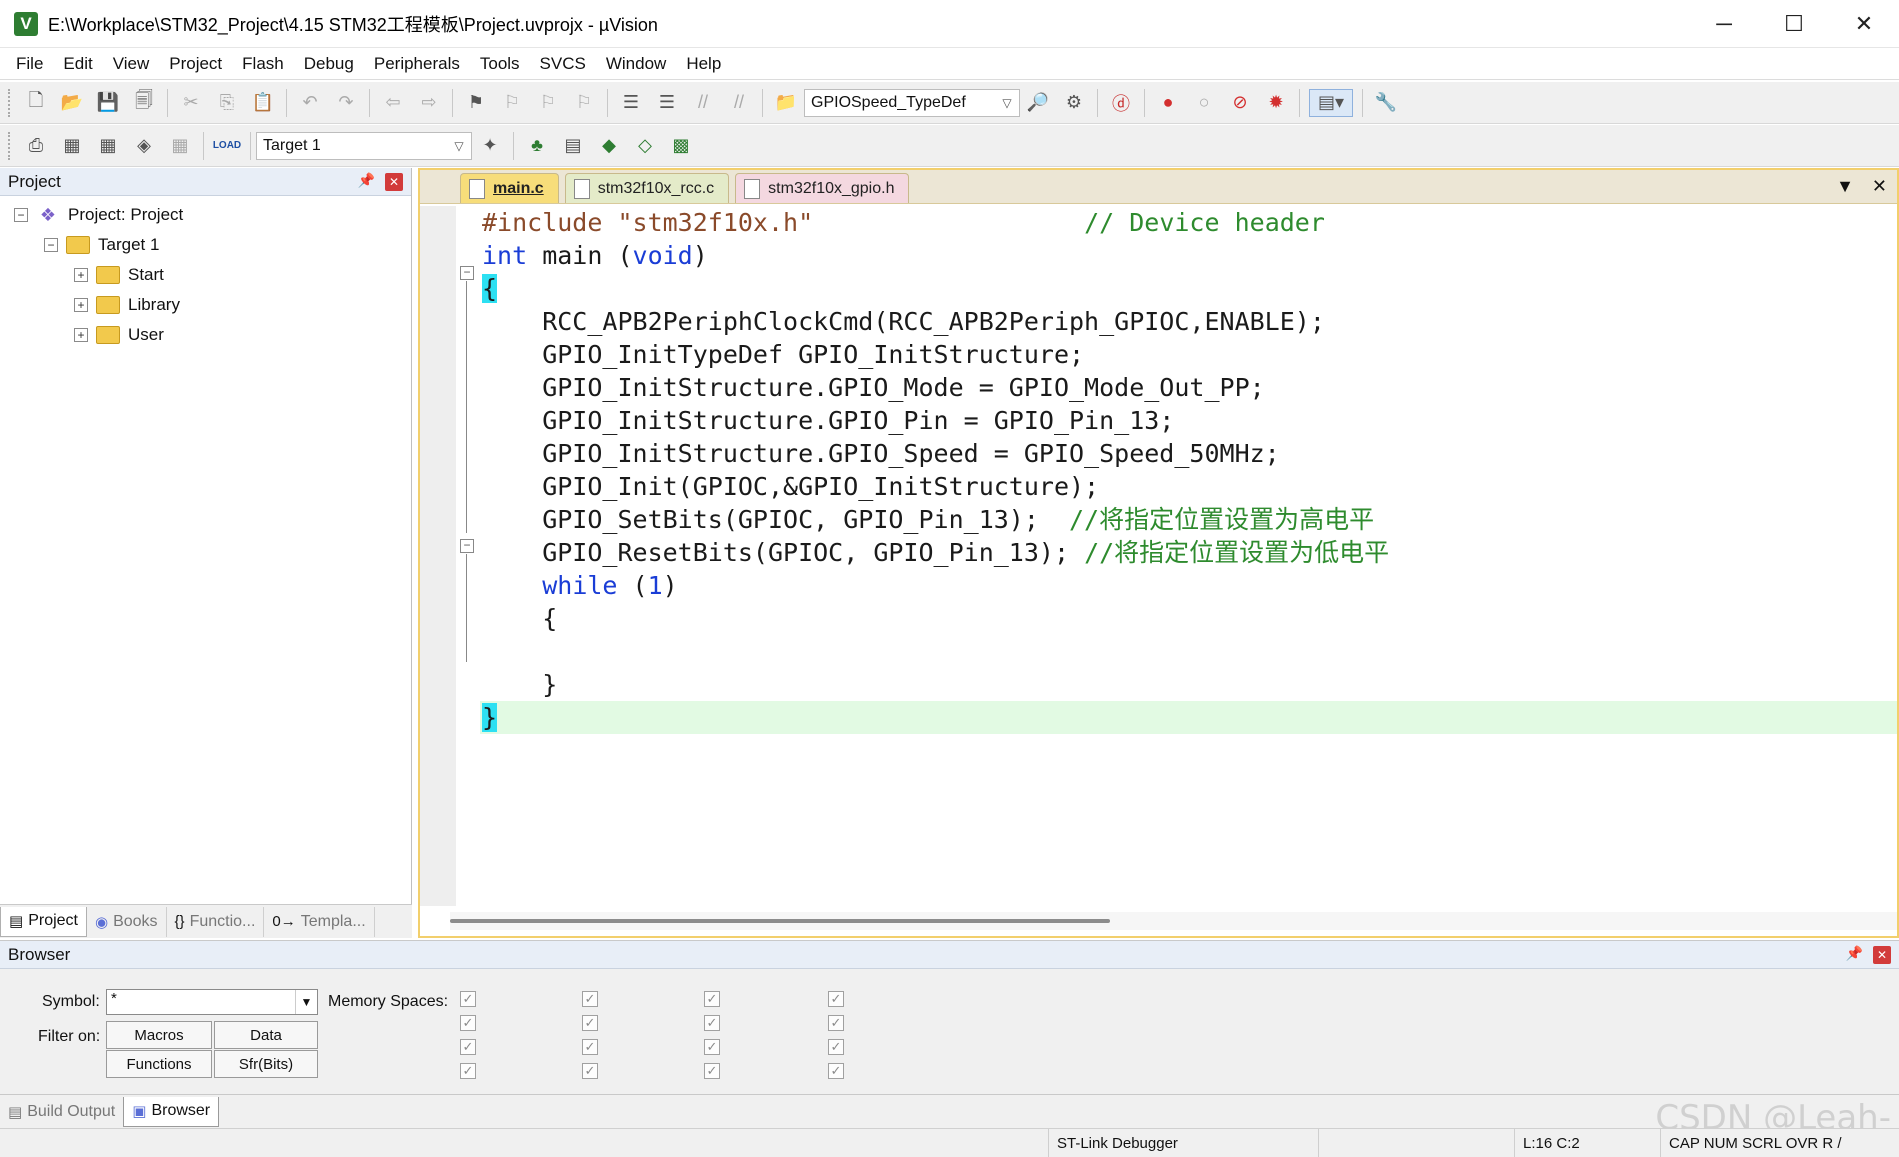 Image resolution: width=1899 pixels, height=1157 pixels. Describe the element at coordinates (1276, 103) in the screenshot. I see `kill-breakpoints-icon: ✹` at that location.